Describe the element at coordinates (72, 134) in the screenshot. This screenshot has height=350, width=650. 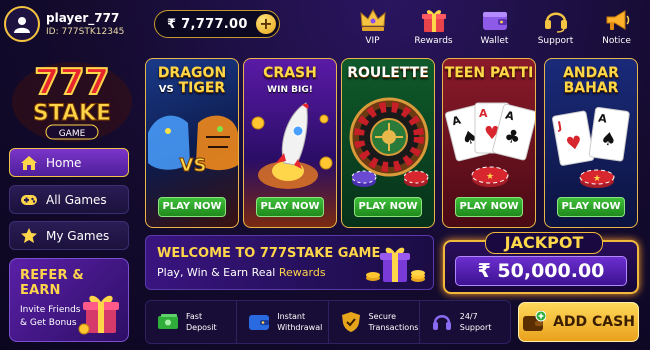
I see `logo-game: GAME` at that location.